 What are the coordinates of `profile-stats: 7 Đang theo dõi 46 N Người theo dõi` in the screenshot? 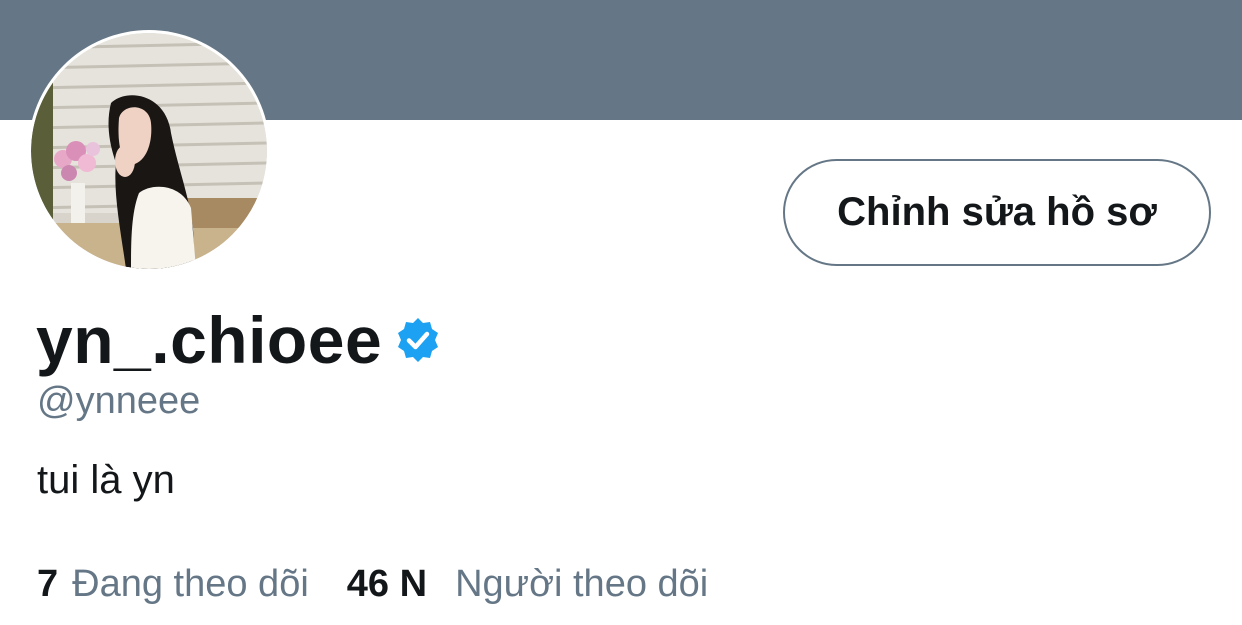 It's located at (372, 584).